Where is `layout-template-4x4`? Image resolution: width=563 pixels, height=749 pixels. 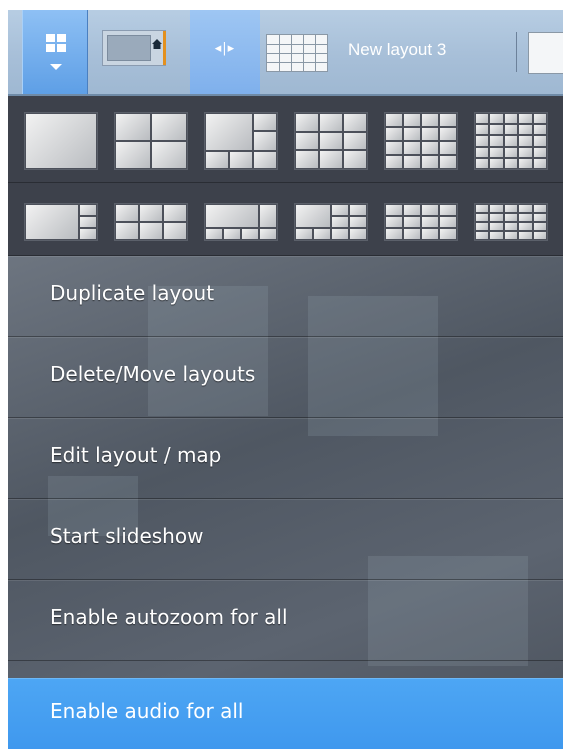
layout-template-4x4 is located at coordinates (421, 141).